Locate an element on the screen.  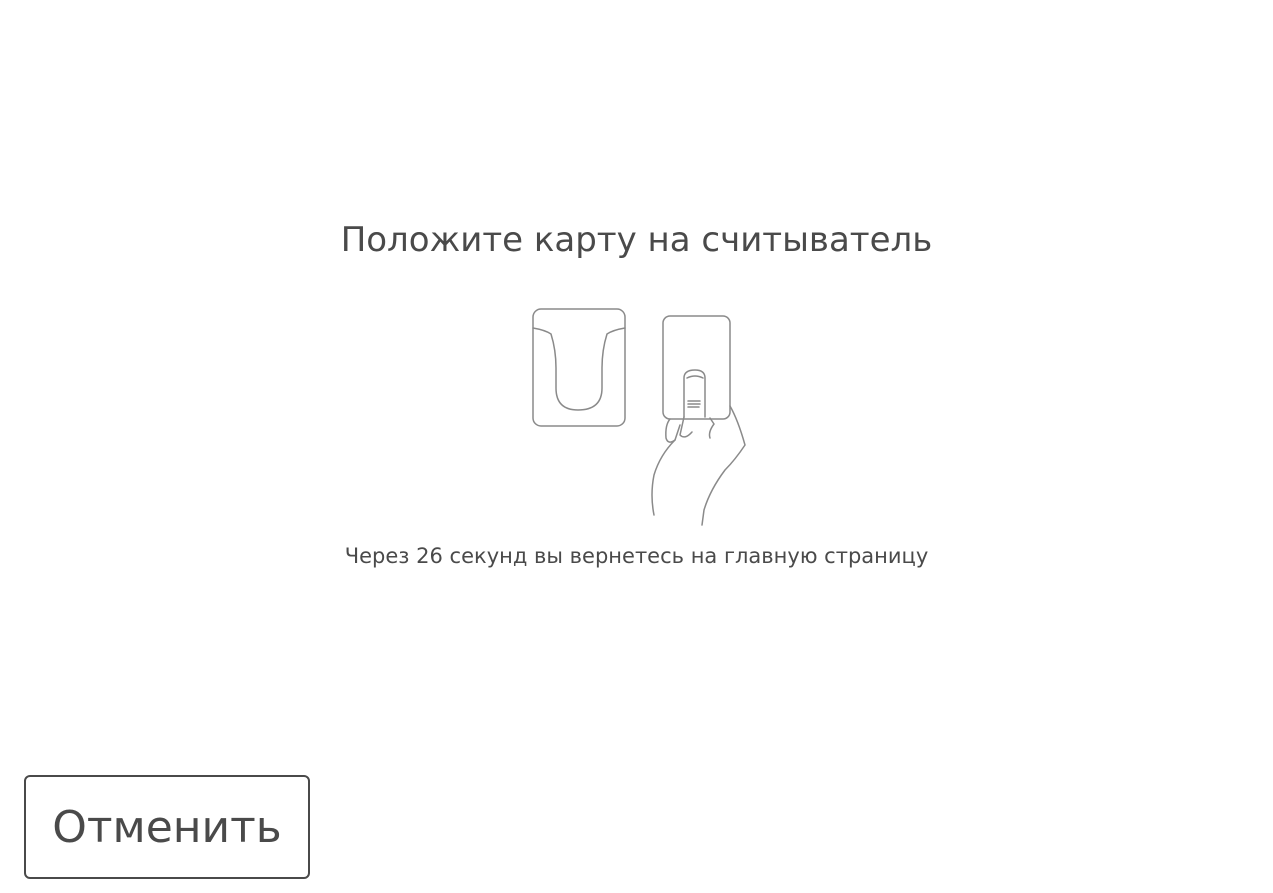
card-reader-icon is located at coordinates (579, 367).